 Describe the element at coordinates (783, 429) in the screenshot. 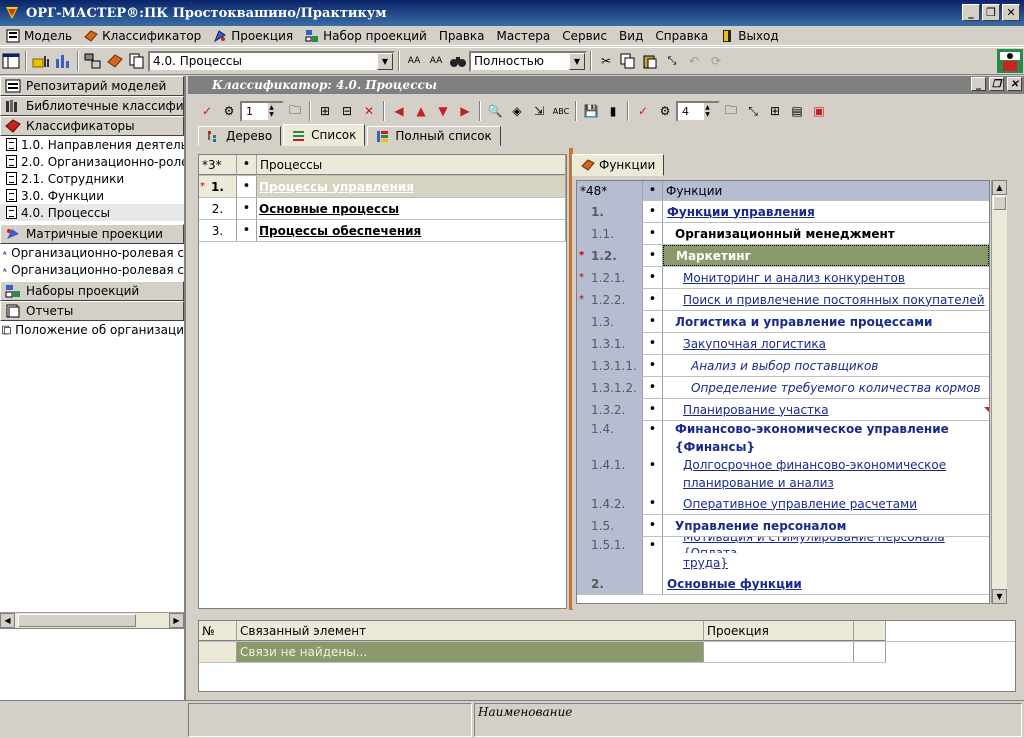

I see `table-row: 1.4. • Финансово-экономическое управление` at that location.